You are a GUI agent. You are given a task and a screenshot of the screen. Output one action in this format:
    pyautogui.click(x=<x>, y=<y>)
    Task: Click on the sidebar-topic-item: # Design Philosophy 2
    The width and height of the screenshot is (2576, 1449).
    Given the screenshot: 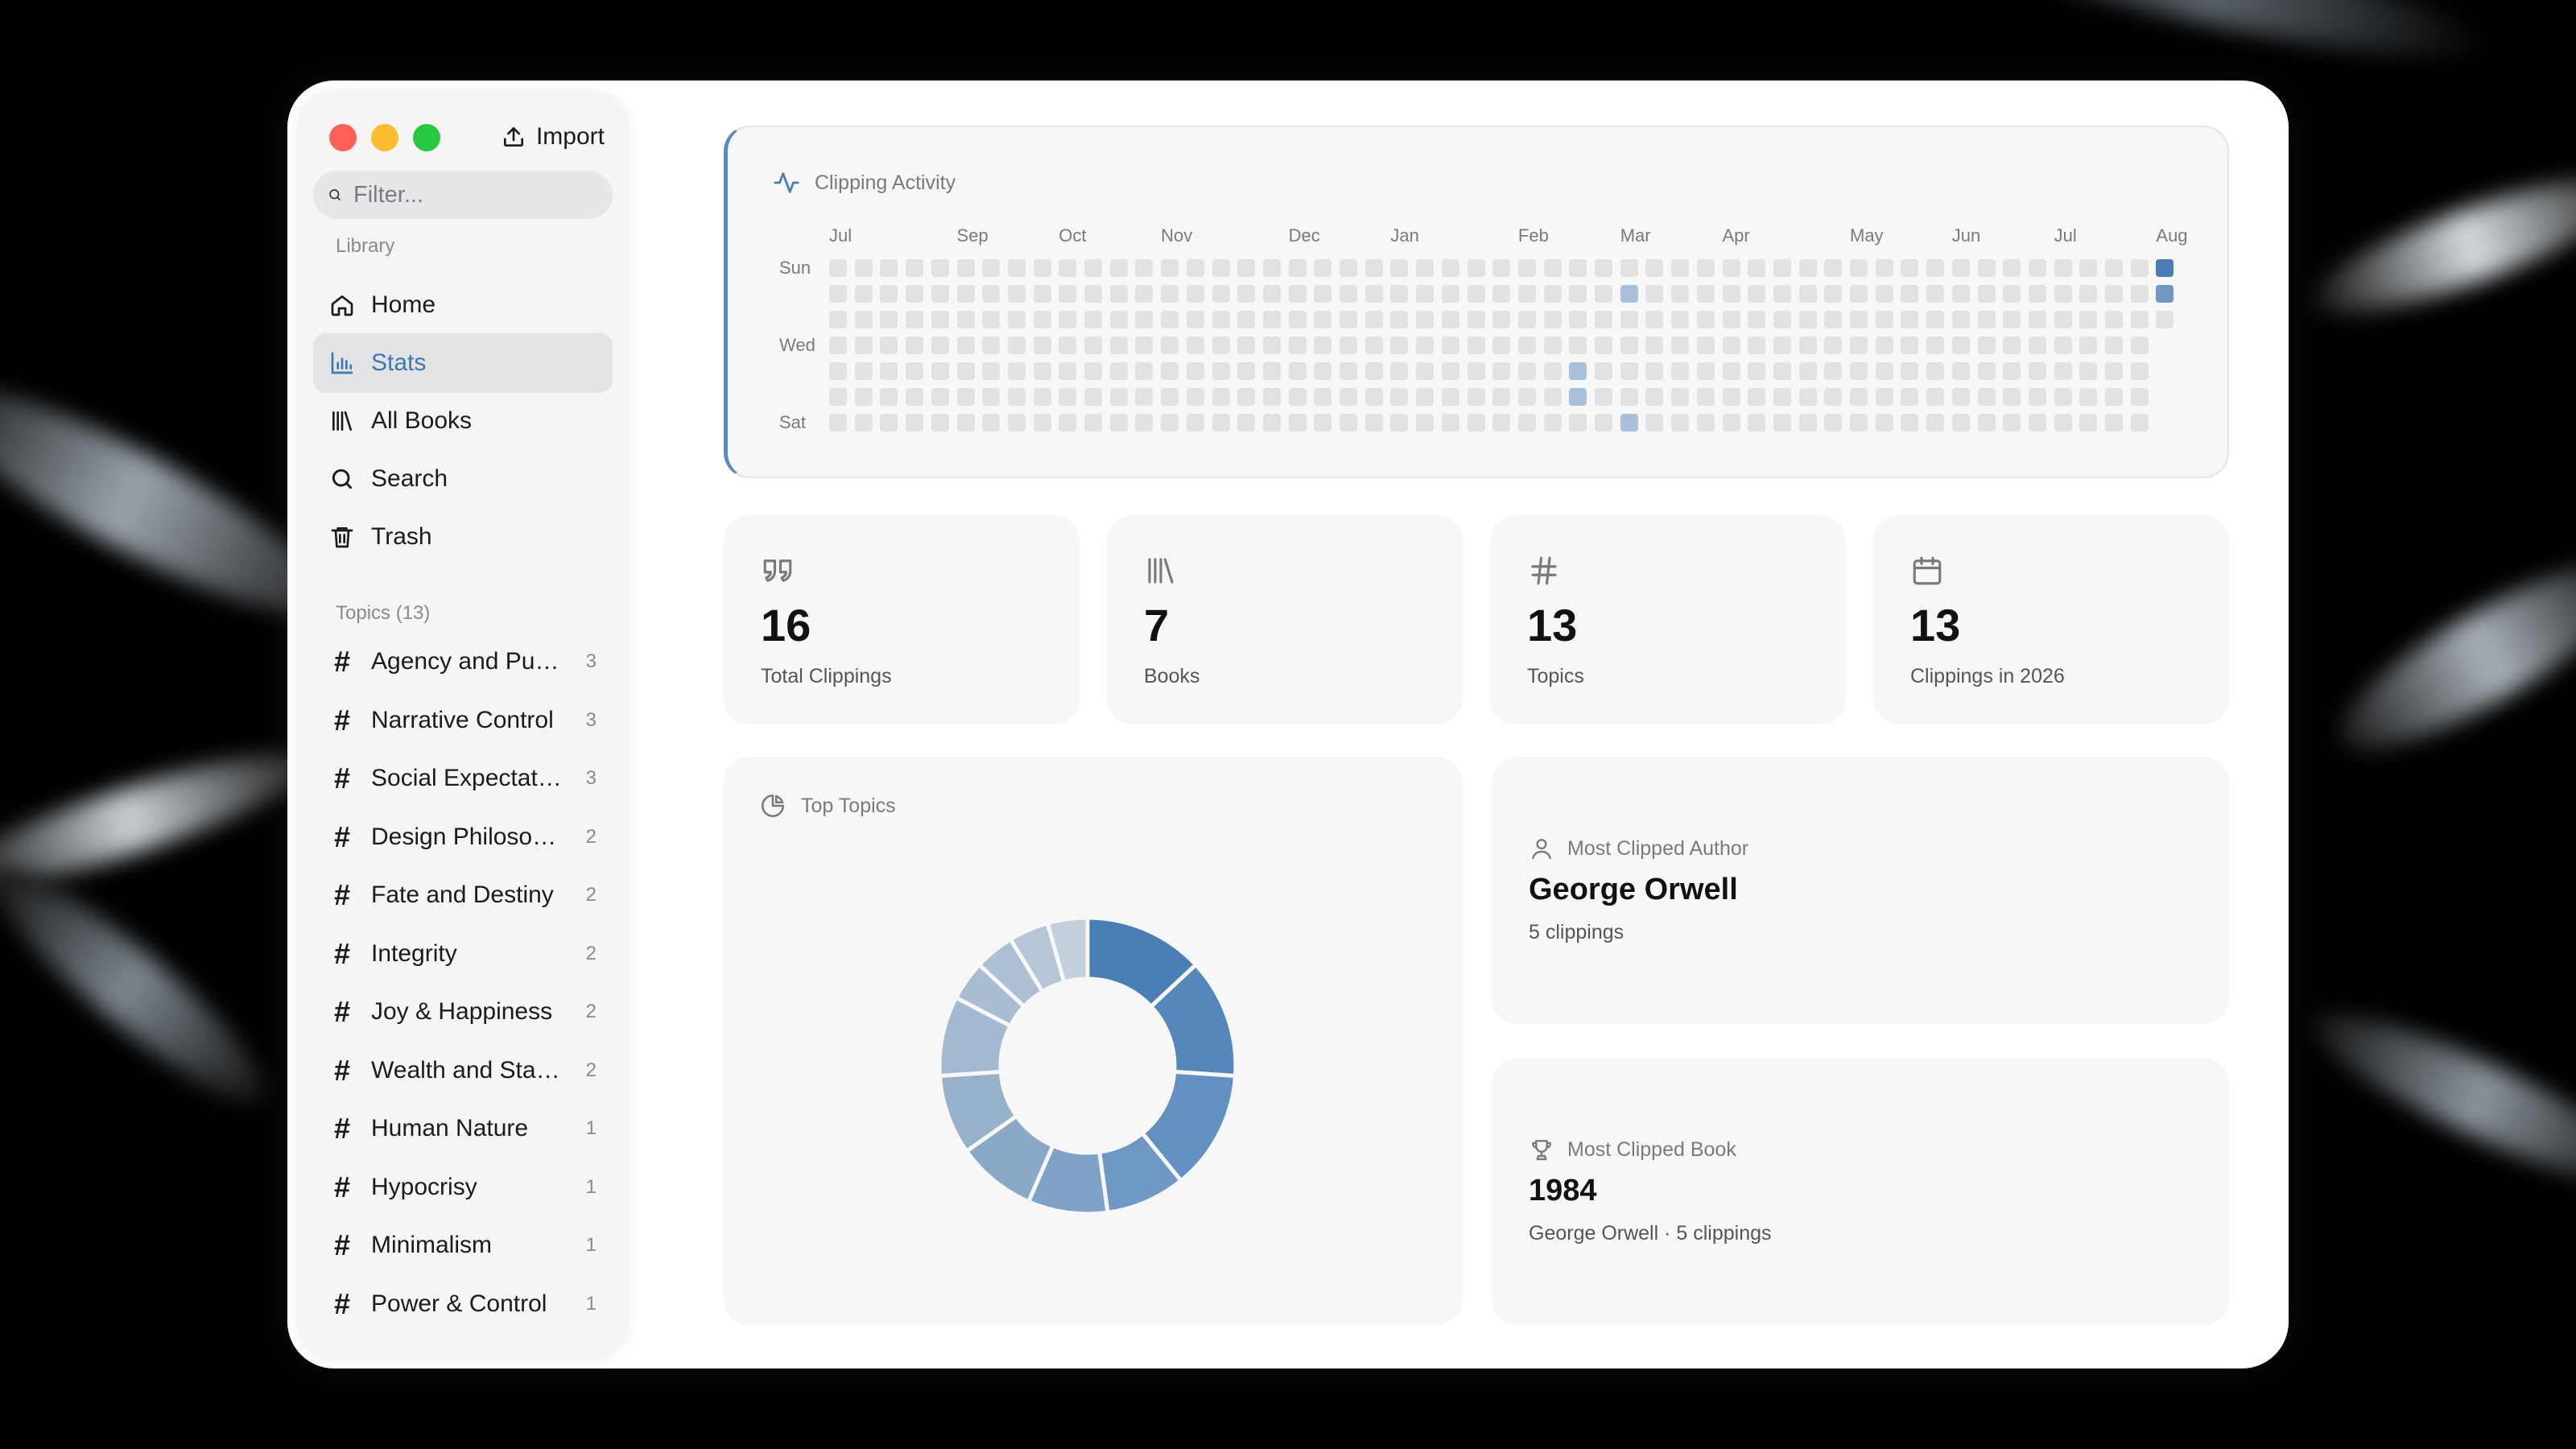 What is the action you would take?
    pyautogui.click(x=463, y=837)
    